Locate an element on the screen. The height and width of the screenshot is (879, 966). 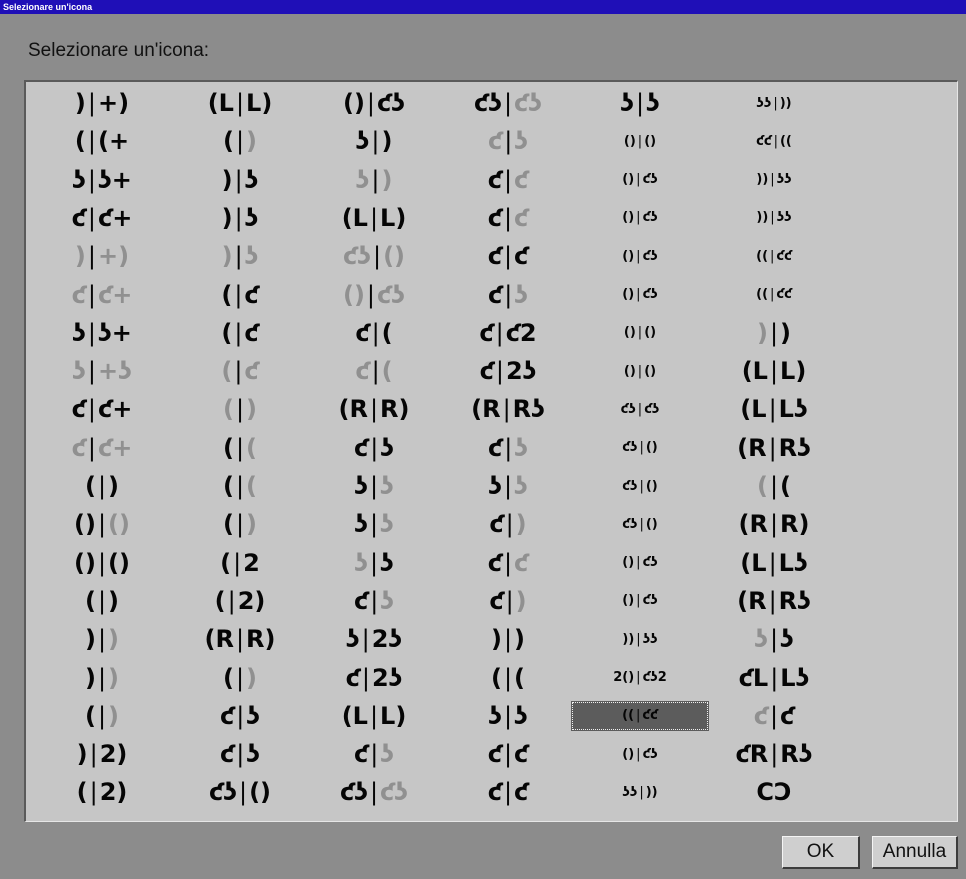
window-title-bar: Selezionare un'icona is located at coordinates (483, 7).